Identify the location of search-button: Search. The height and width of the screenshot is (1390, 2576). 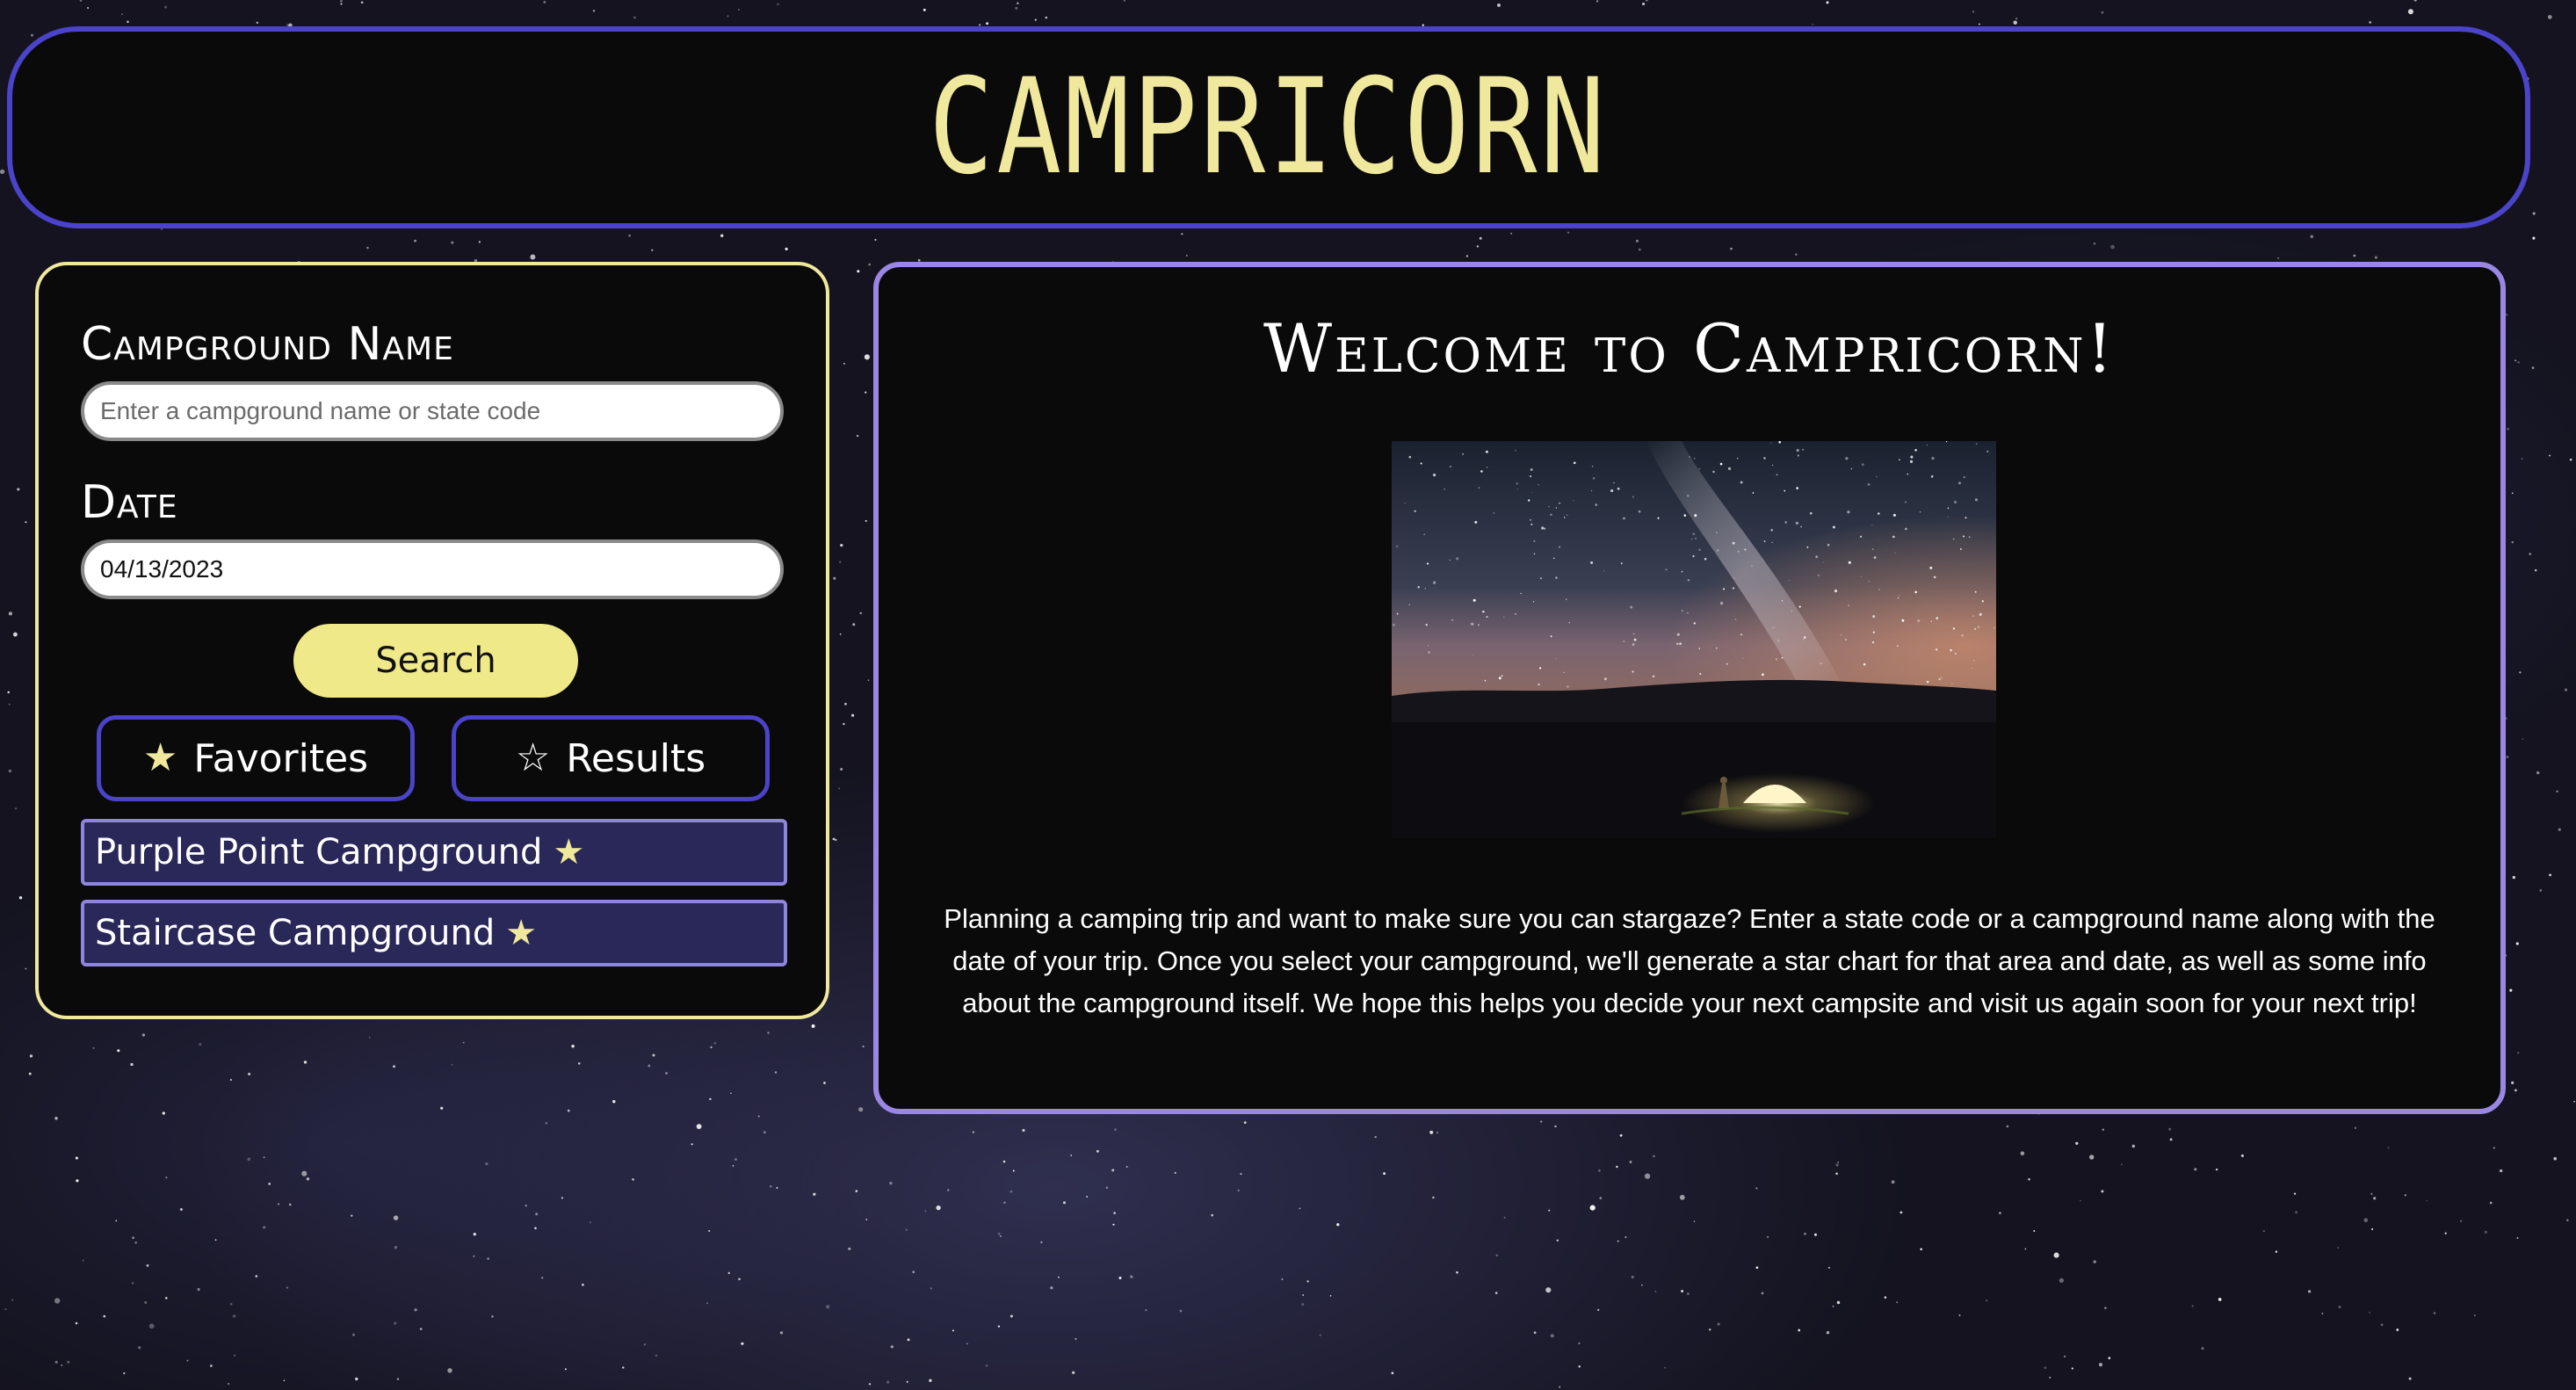
(435, 661).